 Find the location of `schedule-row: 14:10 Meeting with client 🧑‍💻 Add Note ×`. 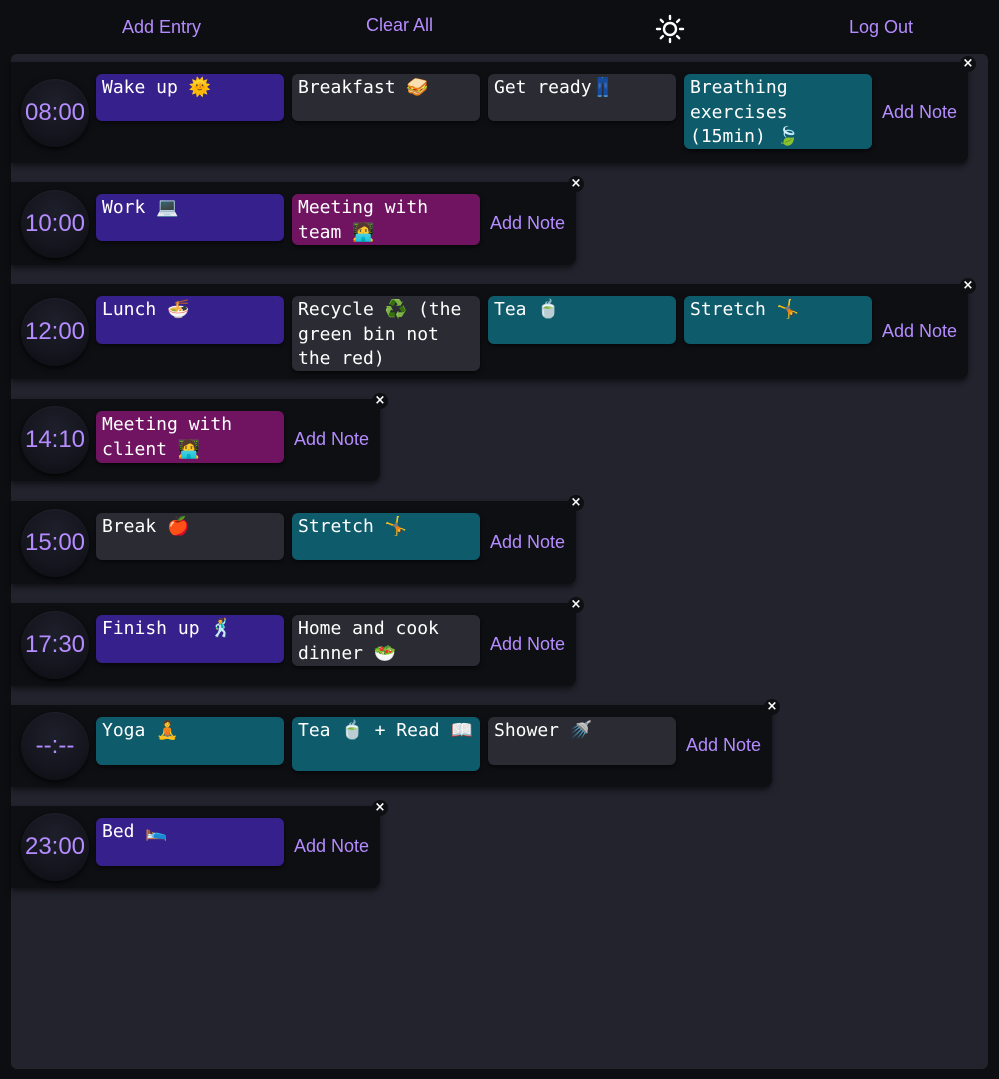

schedule-row: 14:10 Meeting with client 🧑‍💻 Add Note × is located at coordinates (199, 437).